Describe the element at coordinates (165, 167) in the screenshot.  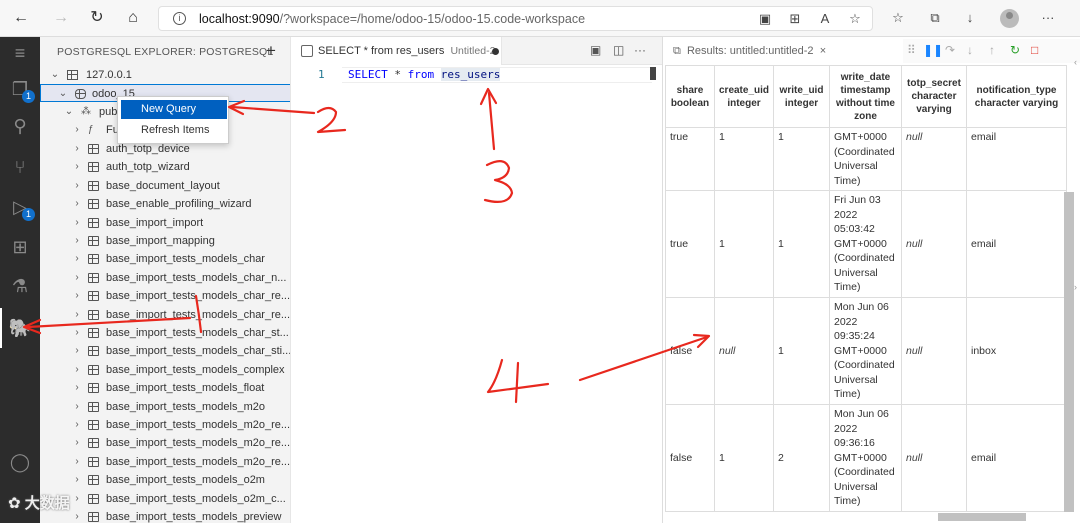
I see `tree-table-item: › auth_totp_wizard` at that location.